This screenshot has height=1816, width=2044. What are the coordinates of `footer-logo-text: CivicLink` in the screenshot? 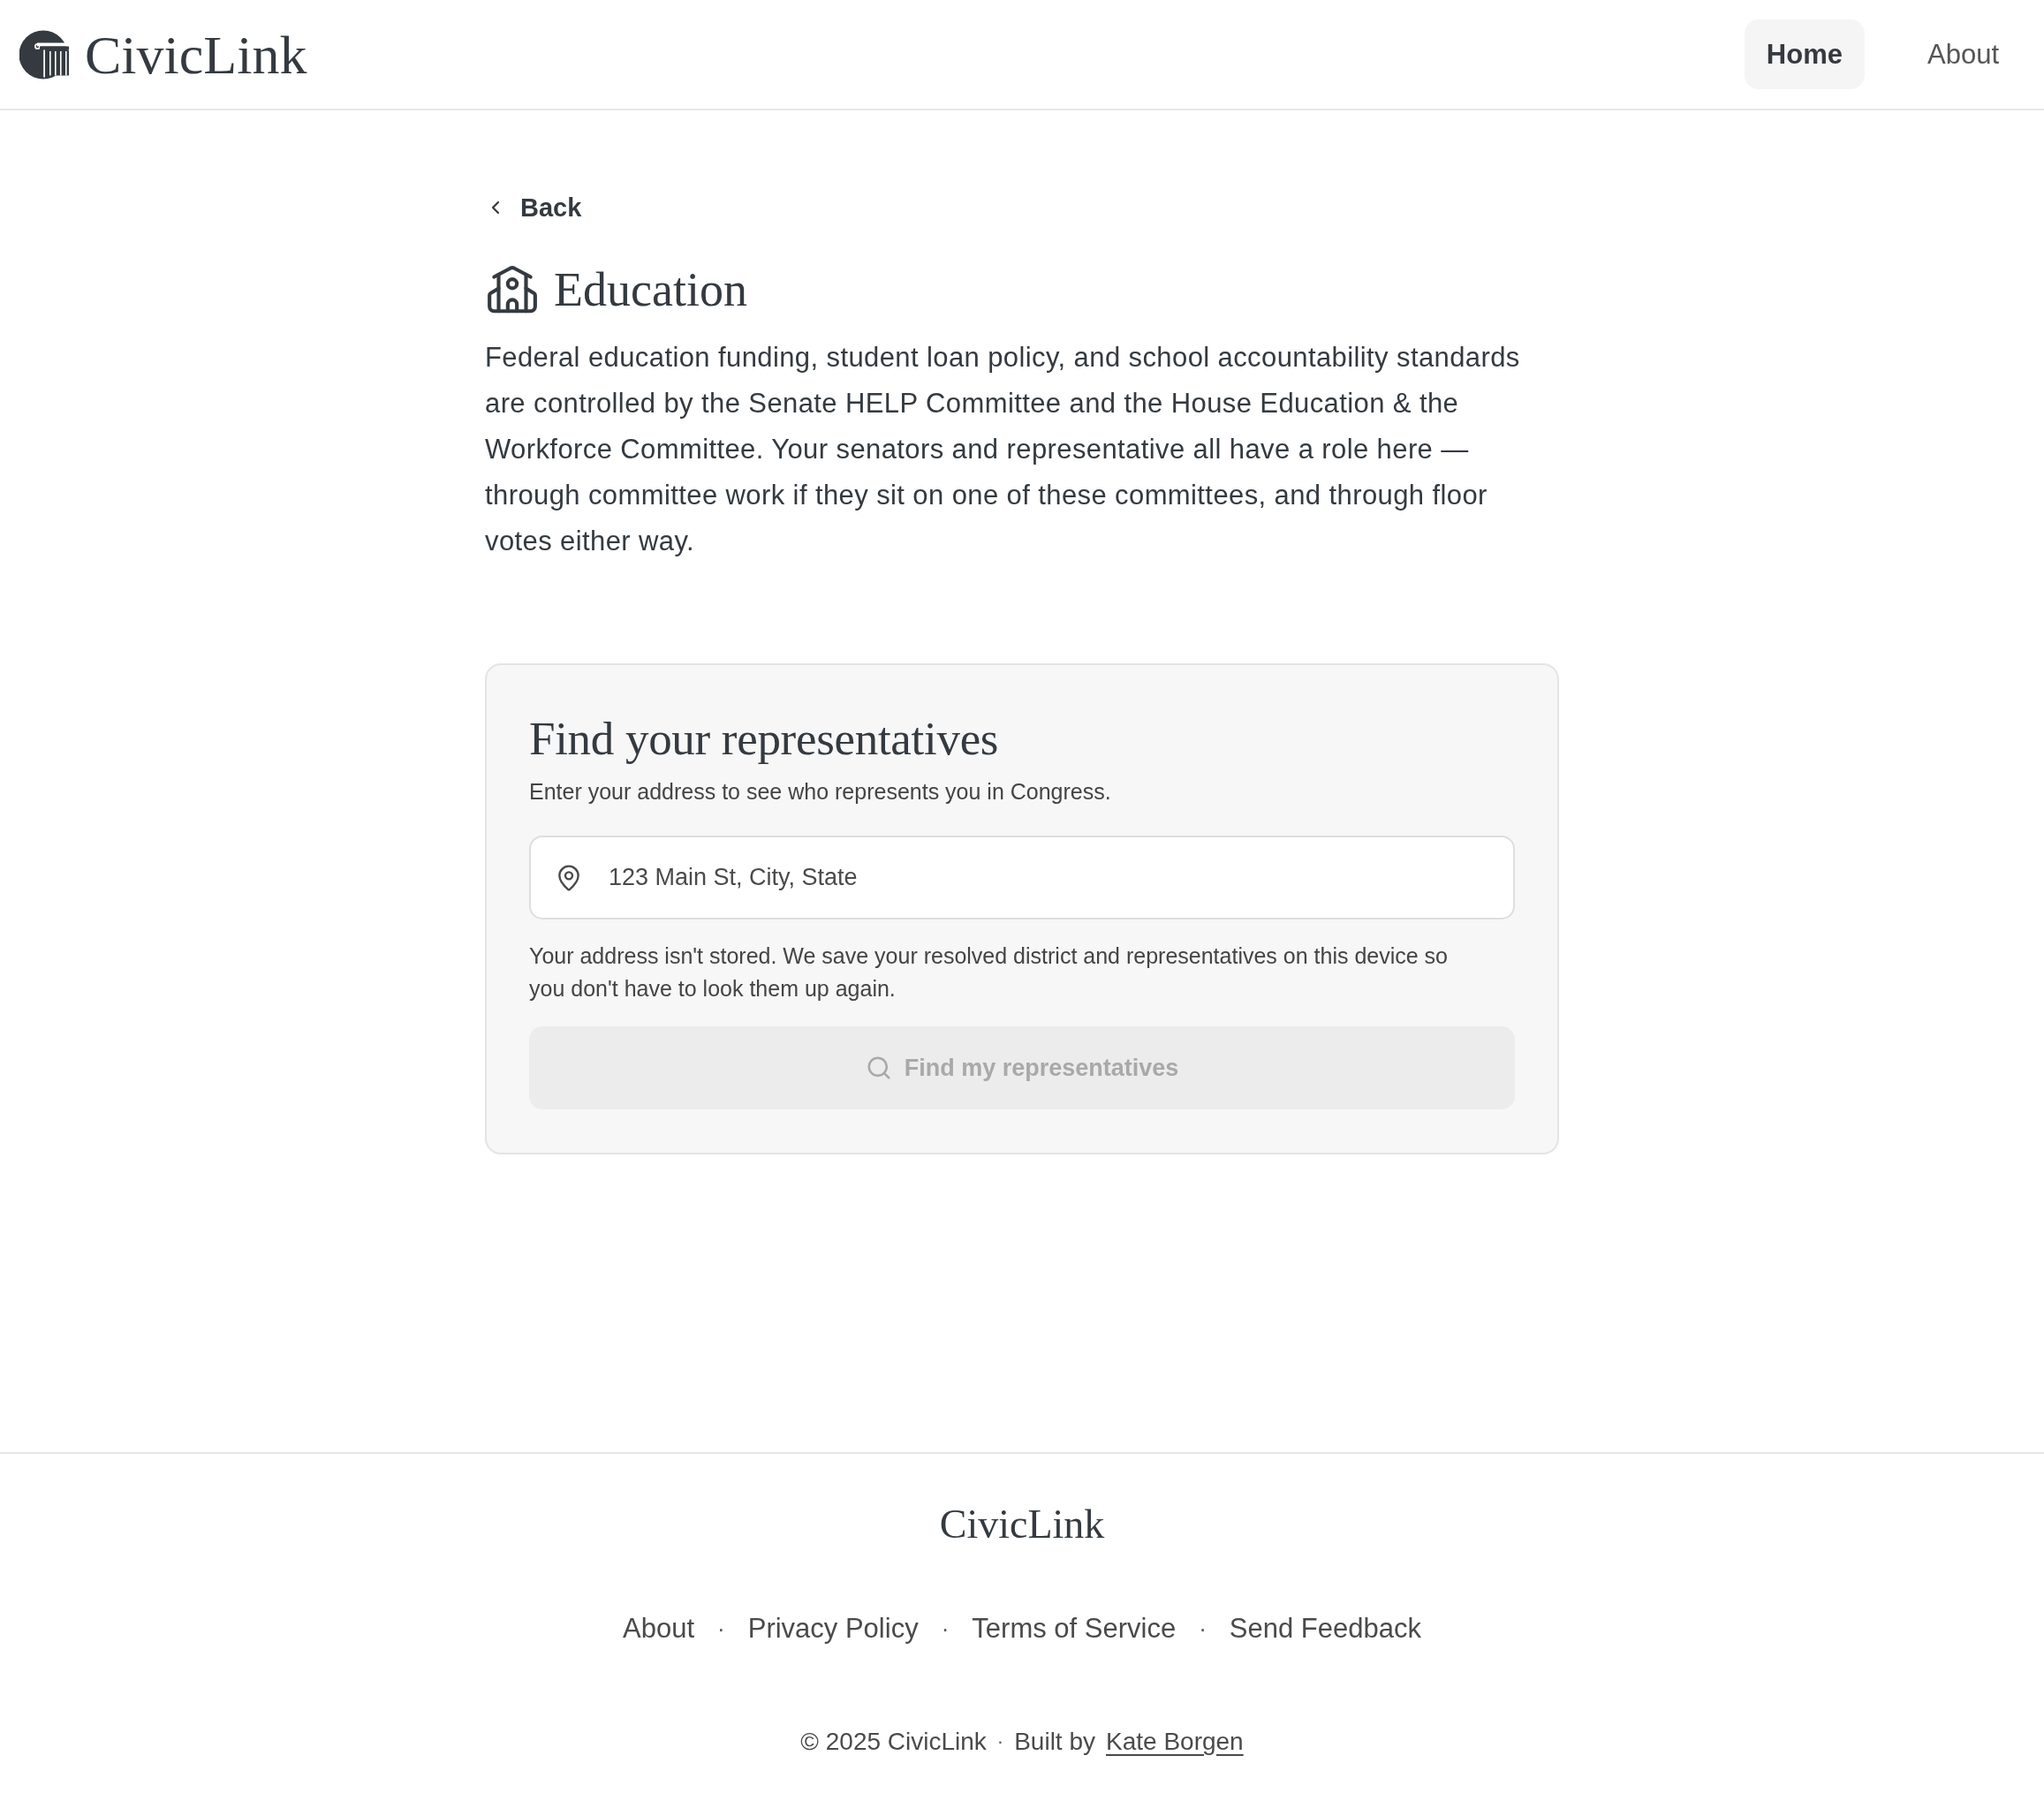 It's located at (1022, 1524).